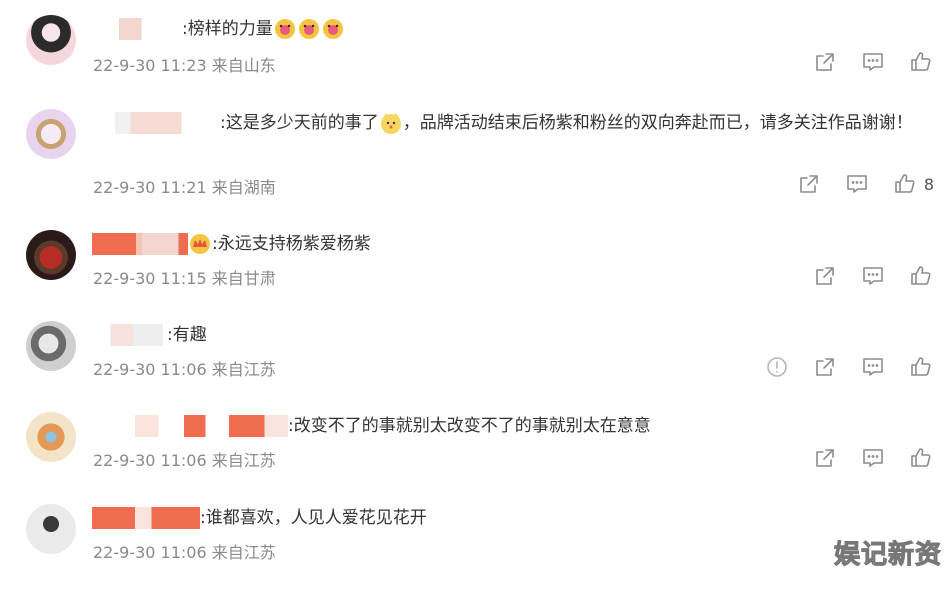 This screenshot has width=952, height=596. I want to click on comment-meta: 22-9-30 11:23 来自山东, so click(184, 64).